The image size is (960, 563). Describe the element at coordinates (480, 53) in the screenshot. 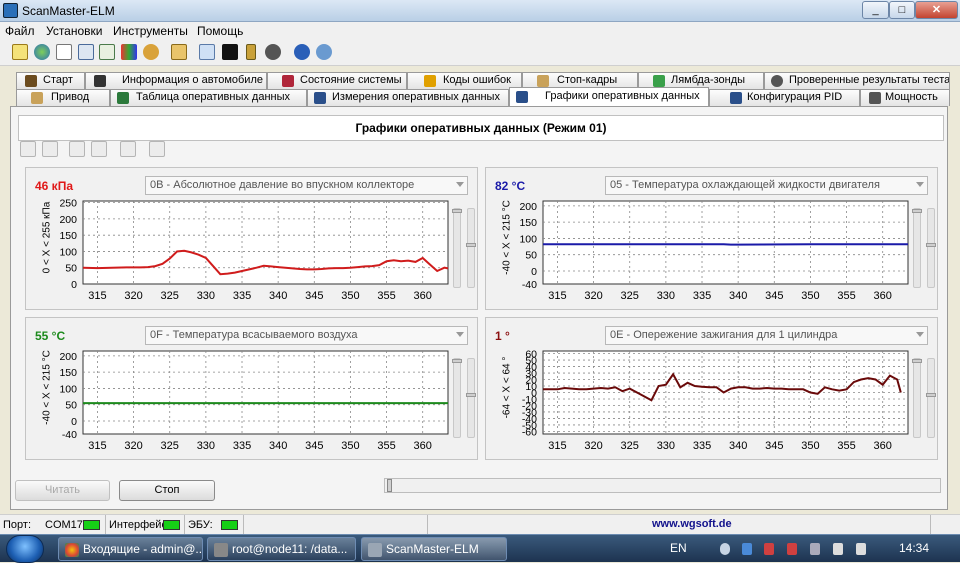

I see `toolbar` at that location.